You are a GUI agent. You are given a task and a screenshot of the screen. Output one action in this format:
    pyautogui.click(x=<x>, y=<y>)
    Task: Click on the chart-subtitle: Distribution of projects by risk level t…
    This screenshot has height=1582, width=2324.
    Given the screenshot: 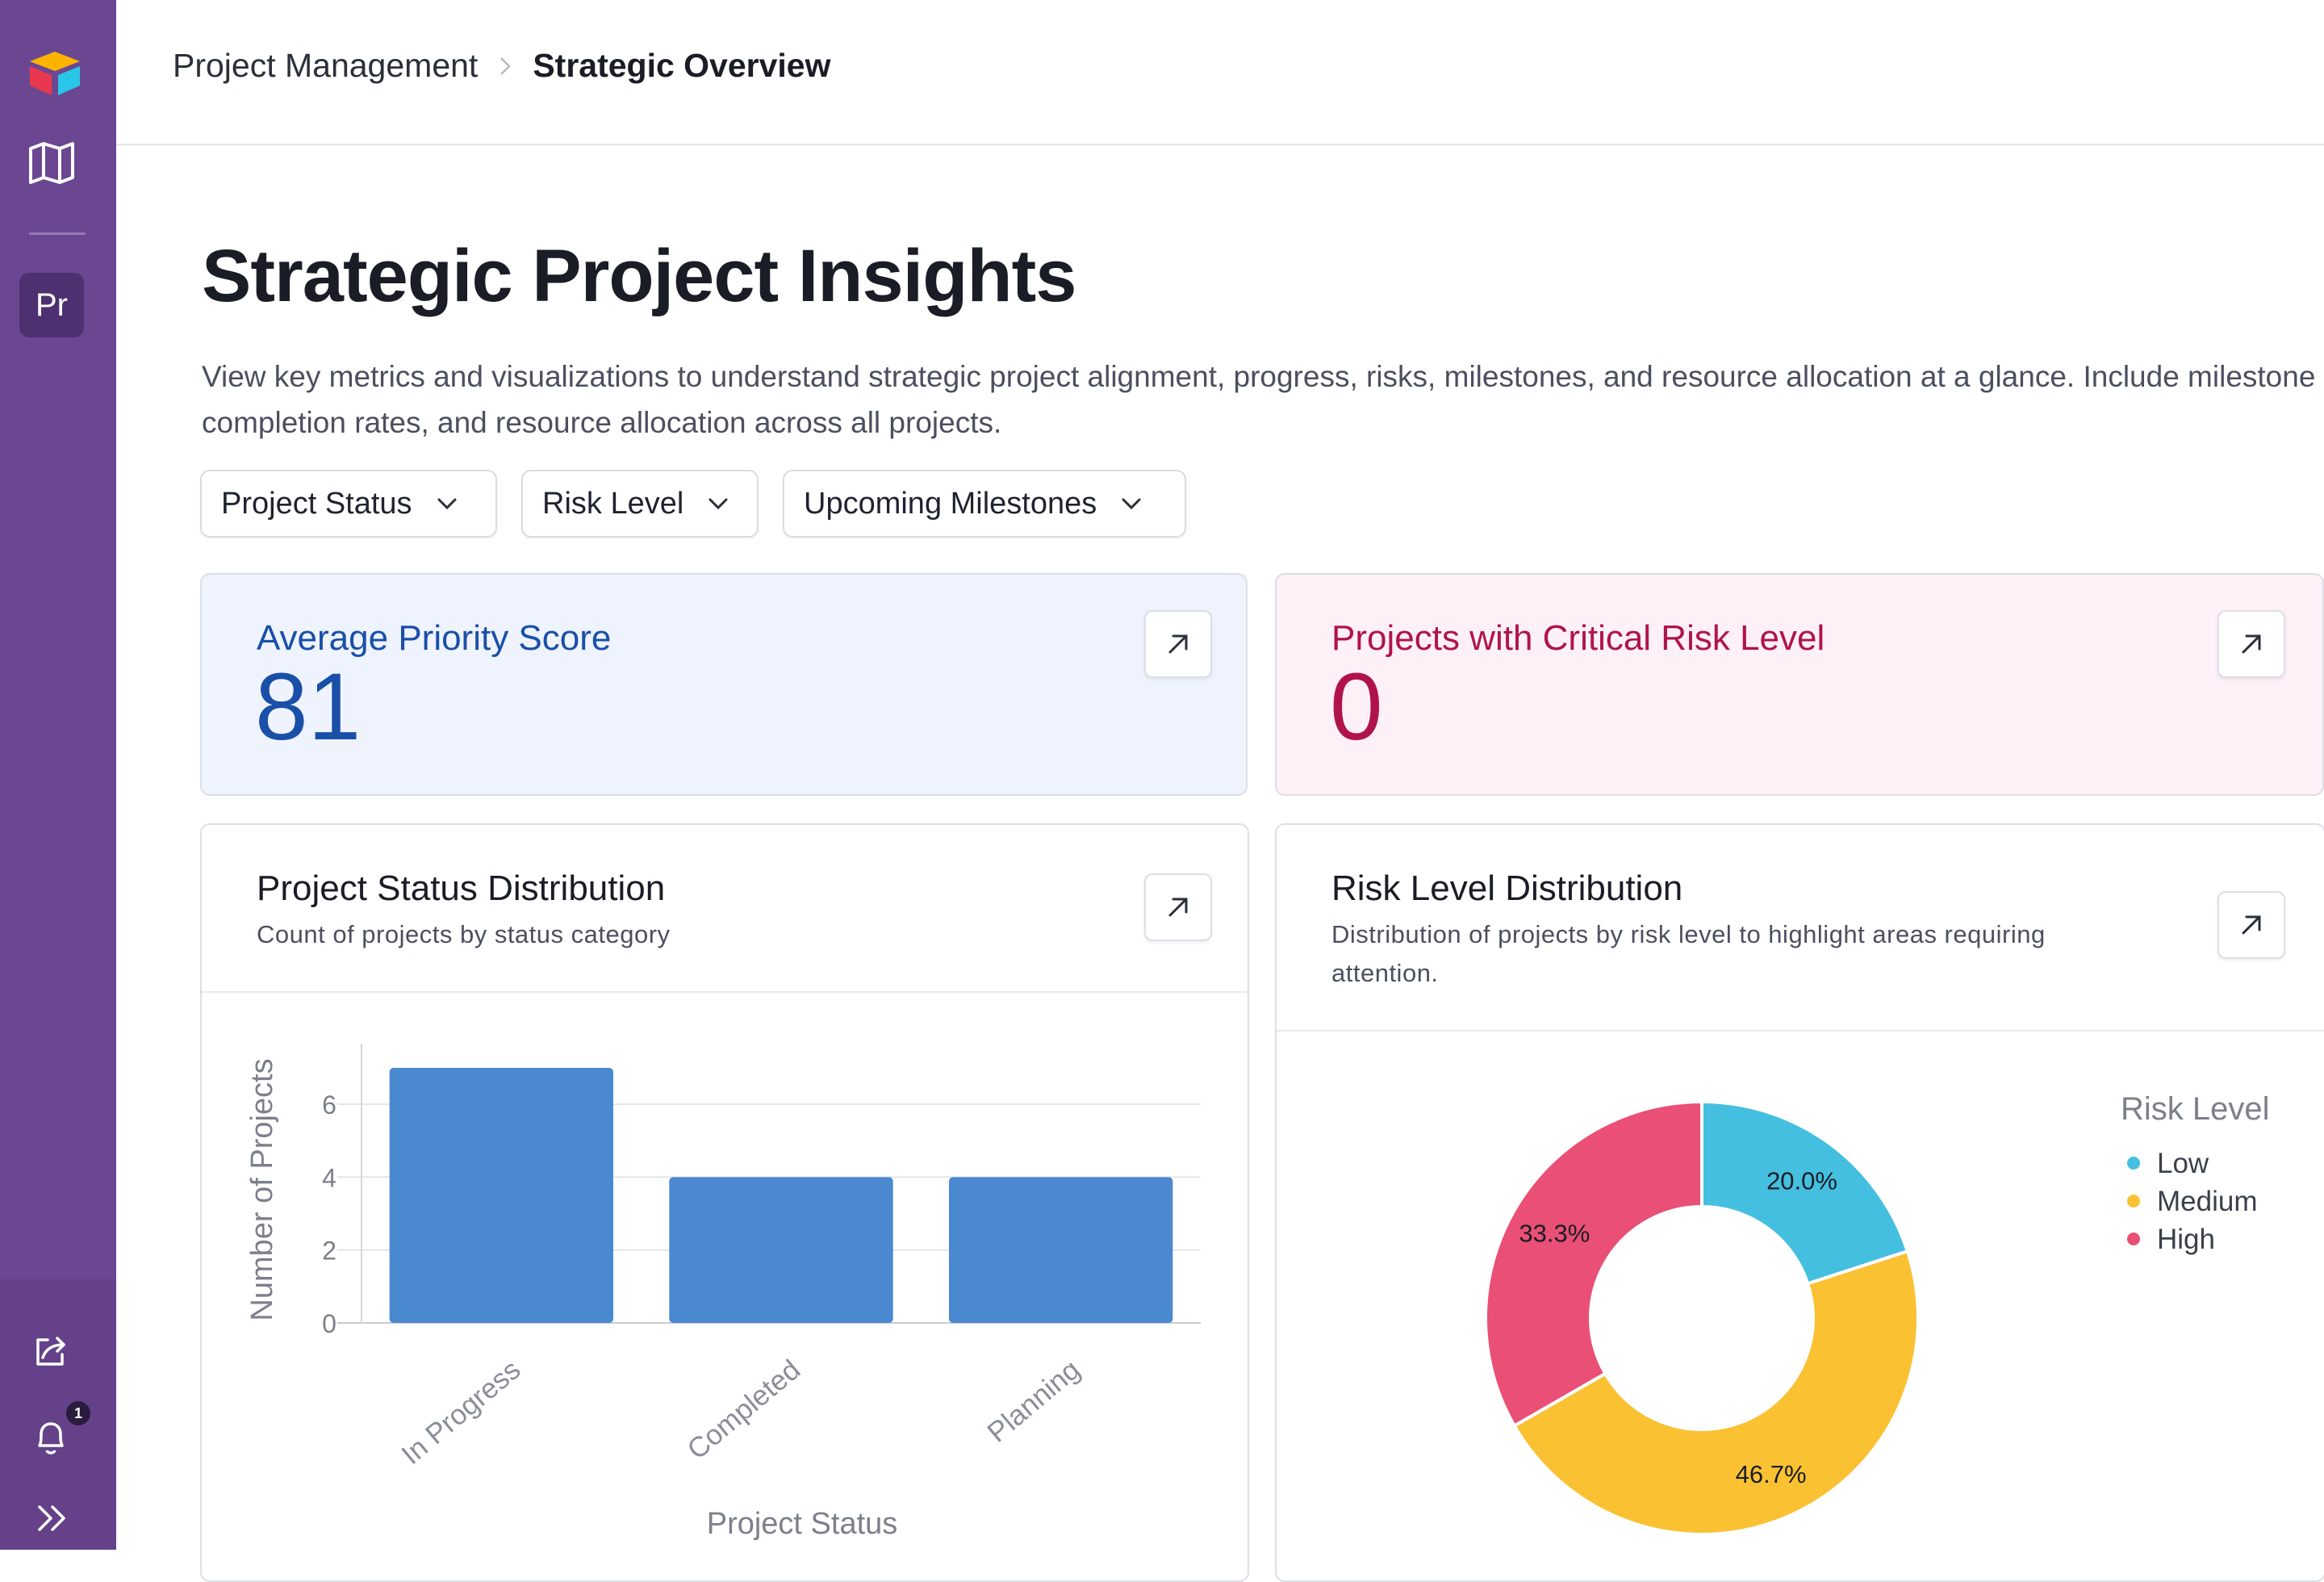 What is the action you would take?
    pyautogui.click(x=1688, y=953)
    